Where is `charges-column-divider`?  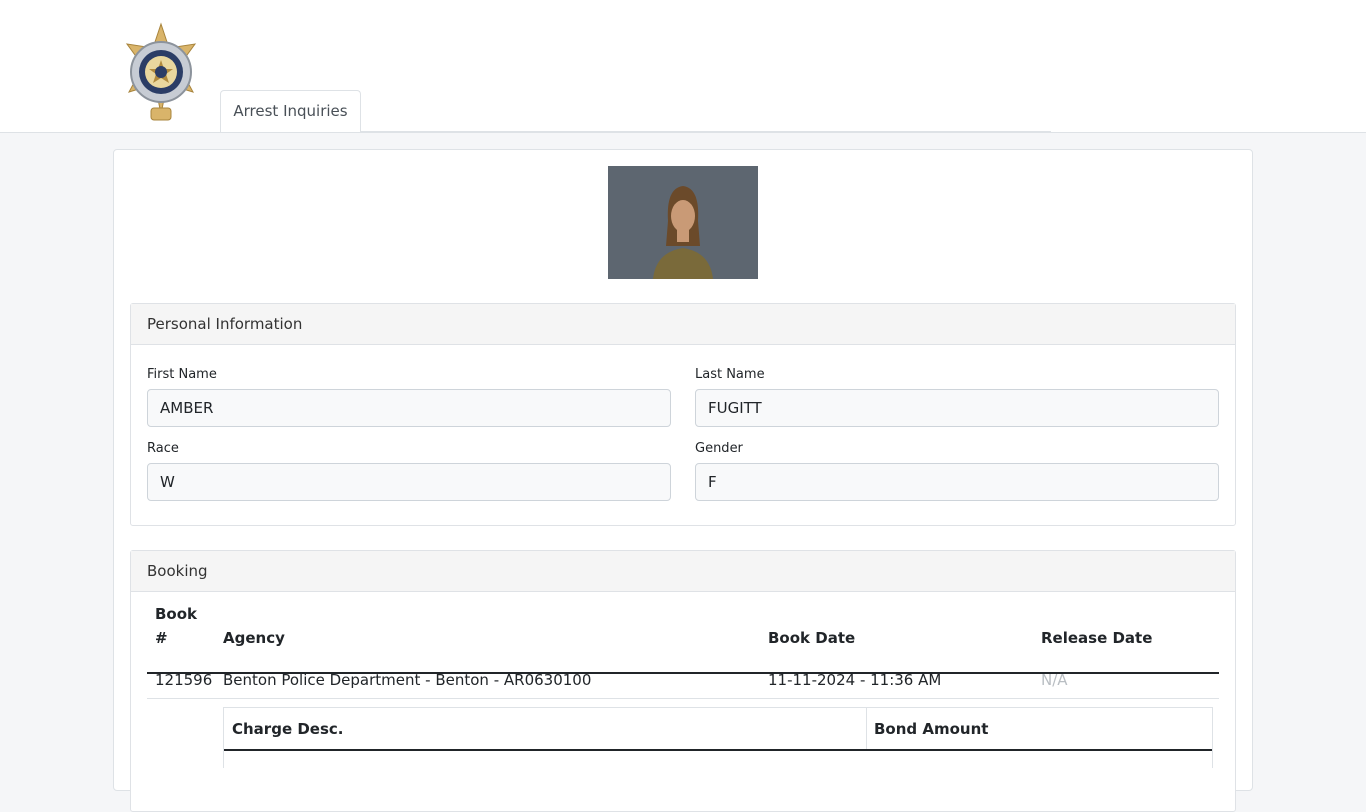
charges-column-divider is located at coordinates (866, 729).